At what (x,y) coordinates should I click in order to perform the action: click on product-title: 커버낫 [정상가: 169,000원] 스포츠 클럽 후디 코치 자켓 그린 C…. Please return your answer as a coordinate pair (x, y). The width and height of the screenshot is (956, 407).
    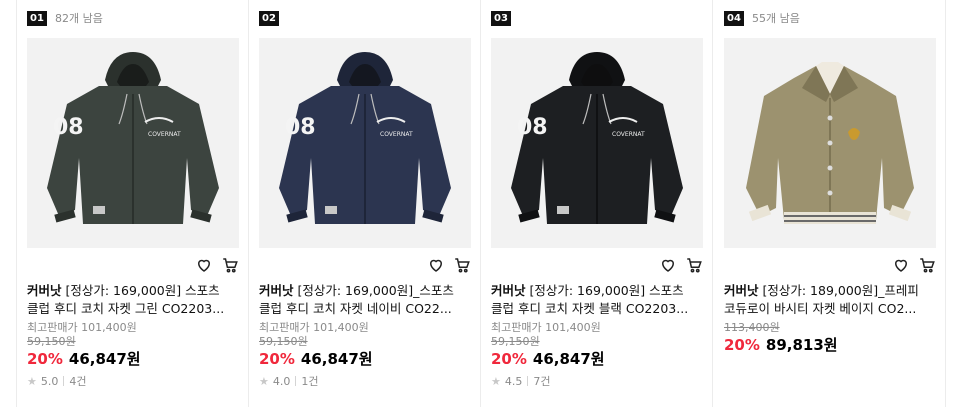
    Looking at the image, I should click on (130, 300).